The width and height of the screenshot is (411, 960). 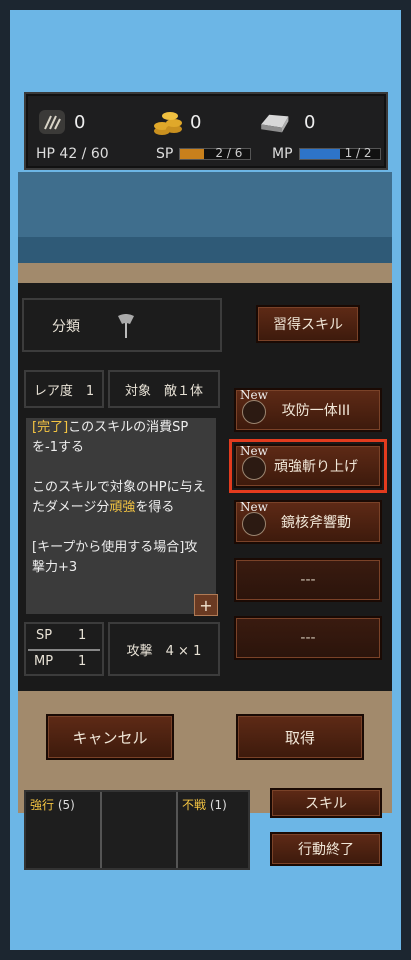 What do you see at coordinates (274, 122) in the screenshot?
I see `iron-ingot-icon` at bounding box center [274, 122].